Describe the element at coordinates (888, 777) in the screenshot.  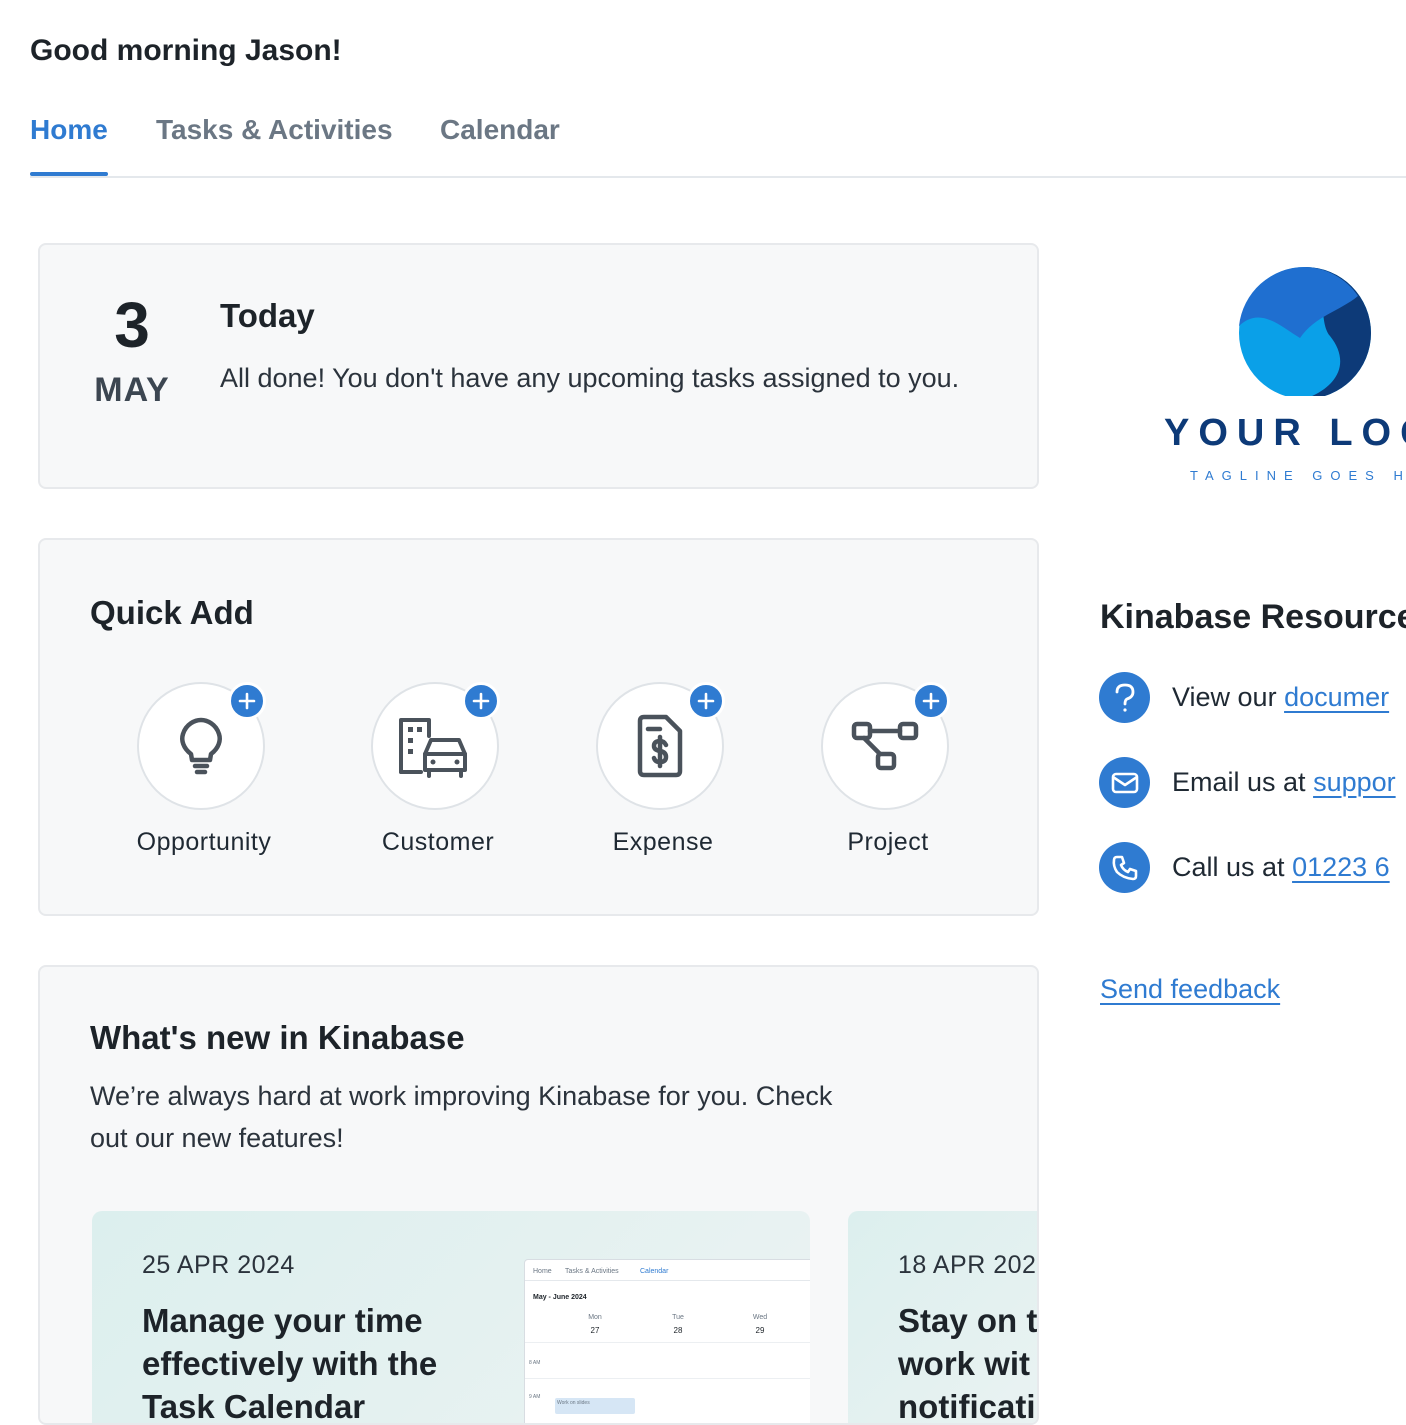
I see `quick-add-project: Project` at that location.